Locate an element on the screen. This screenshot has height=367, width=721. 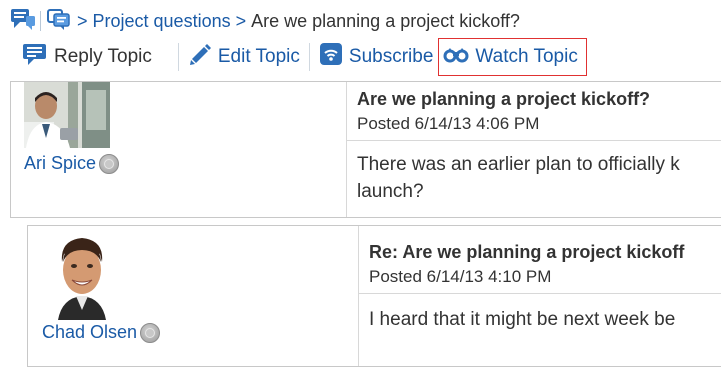
reply-topic-label: Reply Topic is located at coordinates (103, 56).